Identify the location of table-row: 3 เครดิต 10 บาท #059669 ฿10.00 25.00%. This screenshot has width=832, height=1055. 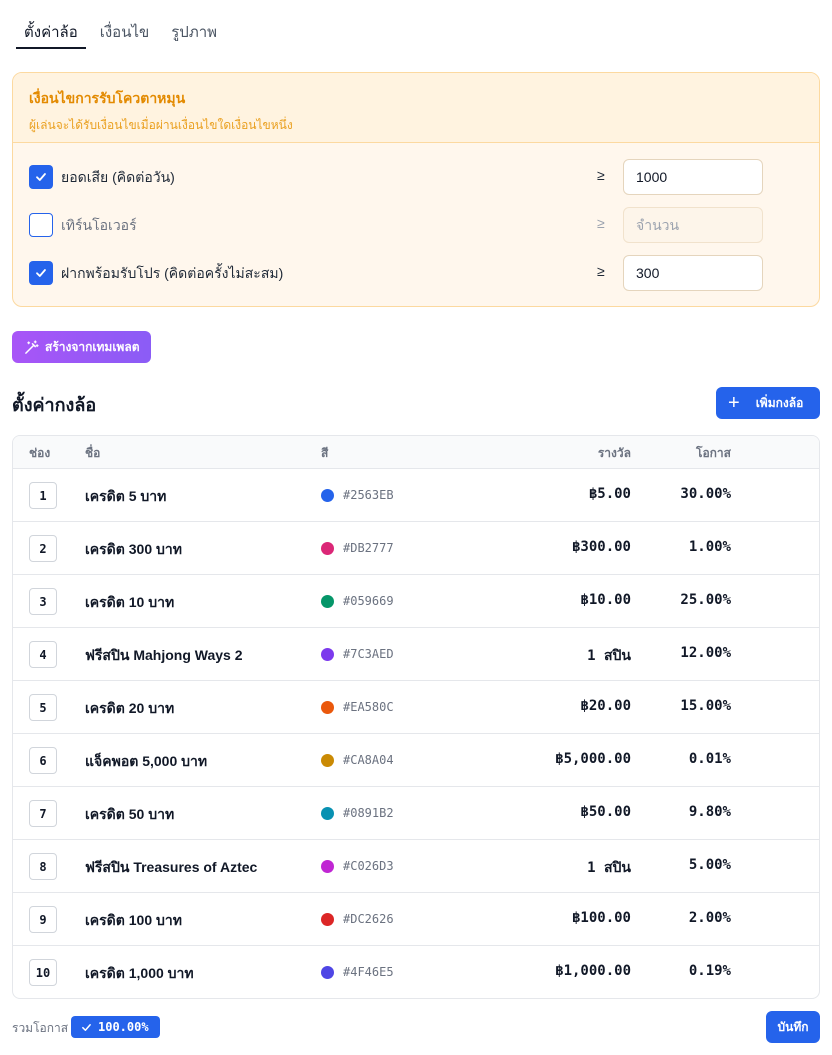
(416, 601).